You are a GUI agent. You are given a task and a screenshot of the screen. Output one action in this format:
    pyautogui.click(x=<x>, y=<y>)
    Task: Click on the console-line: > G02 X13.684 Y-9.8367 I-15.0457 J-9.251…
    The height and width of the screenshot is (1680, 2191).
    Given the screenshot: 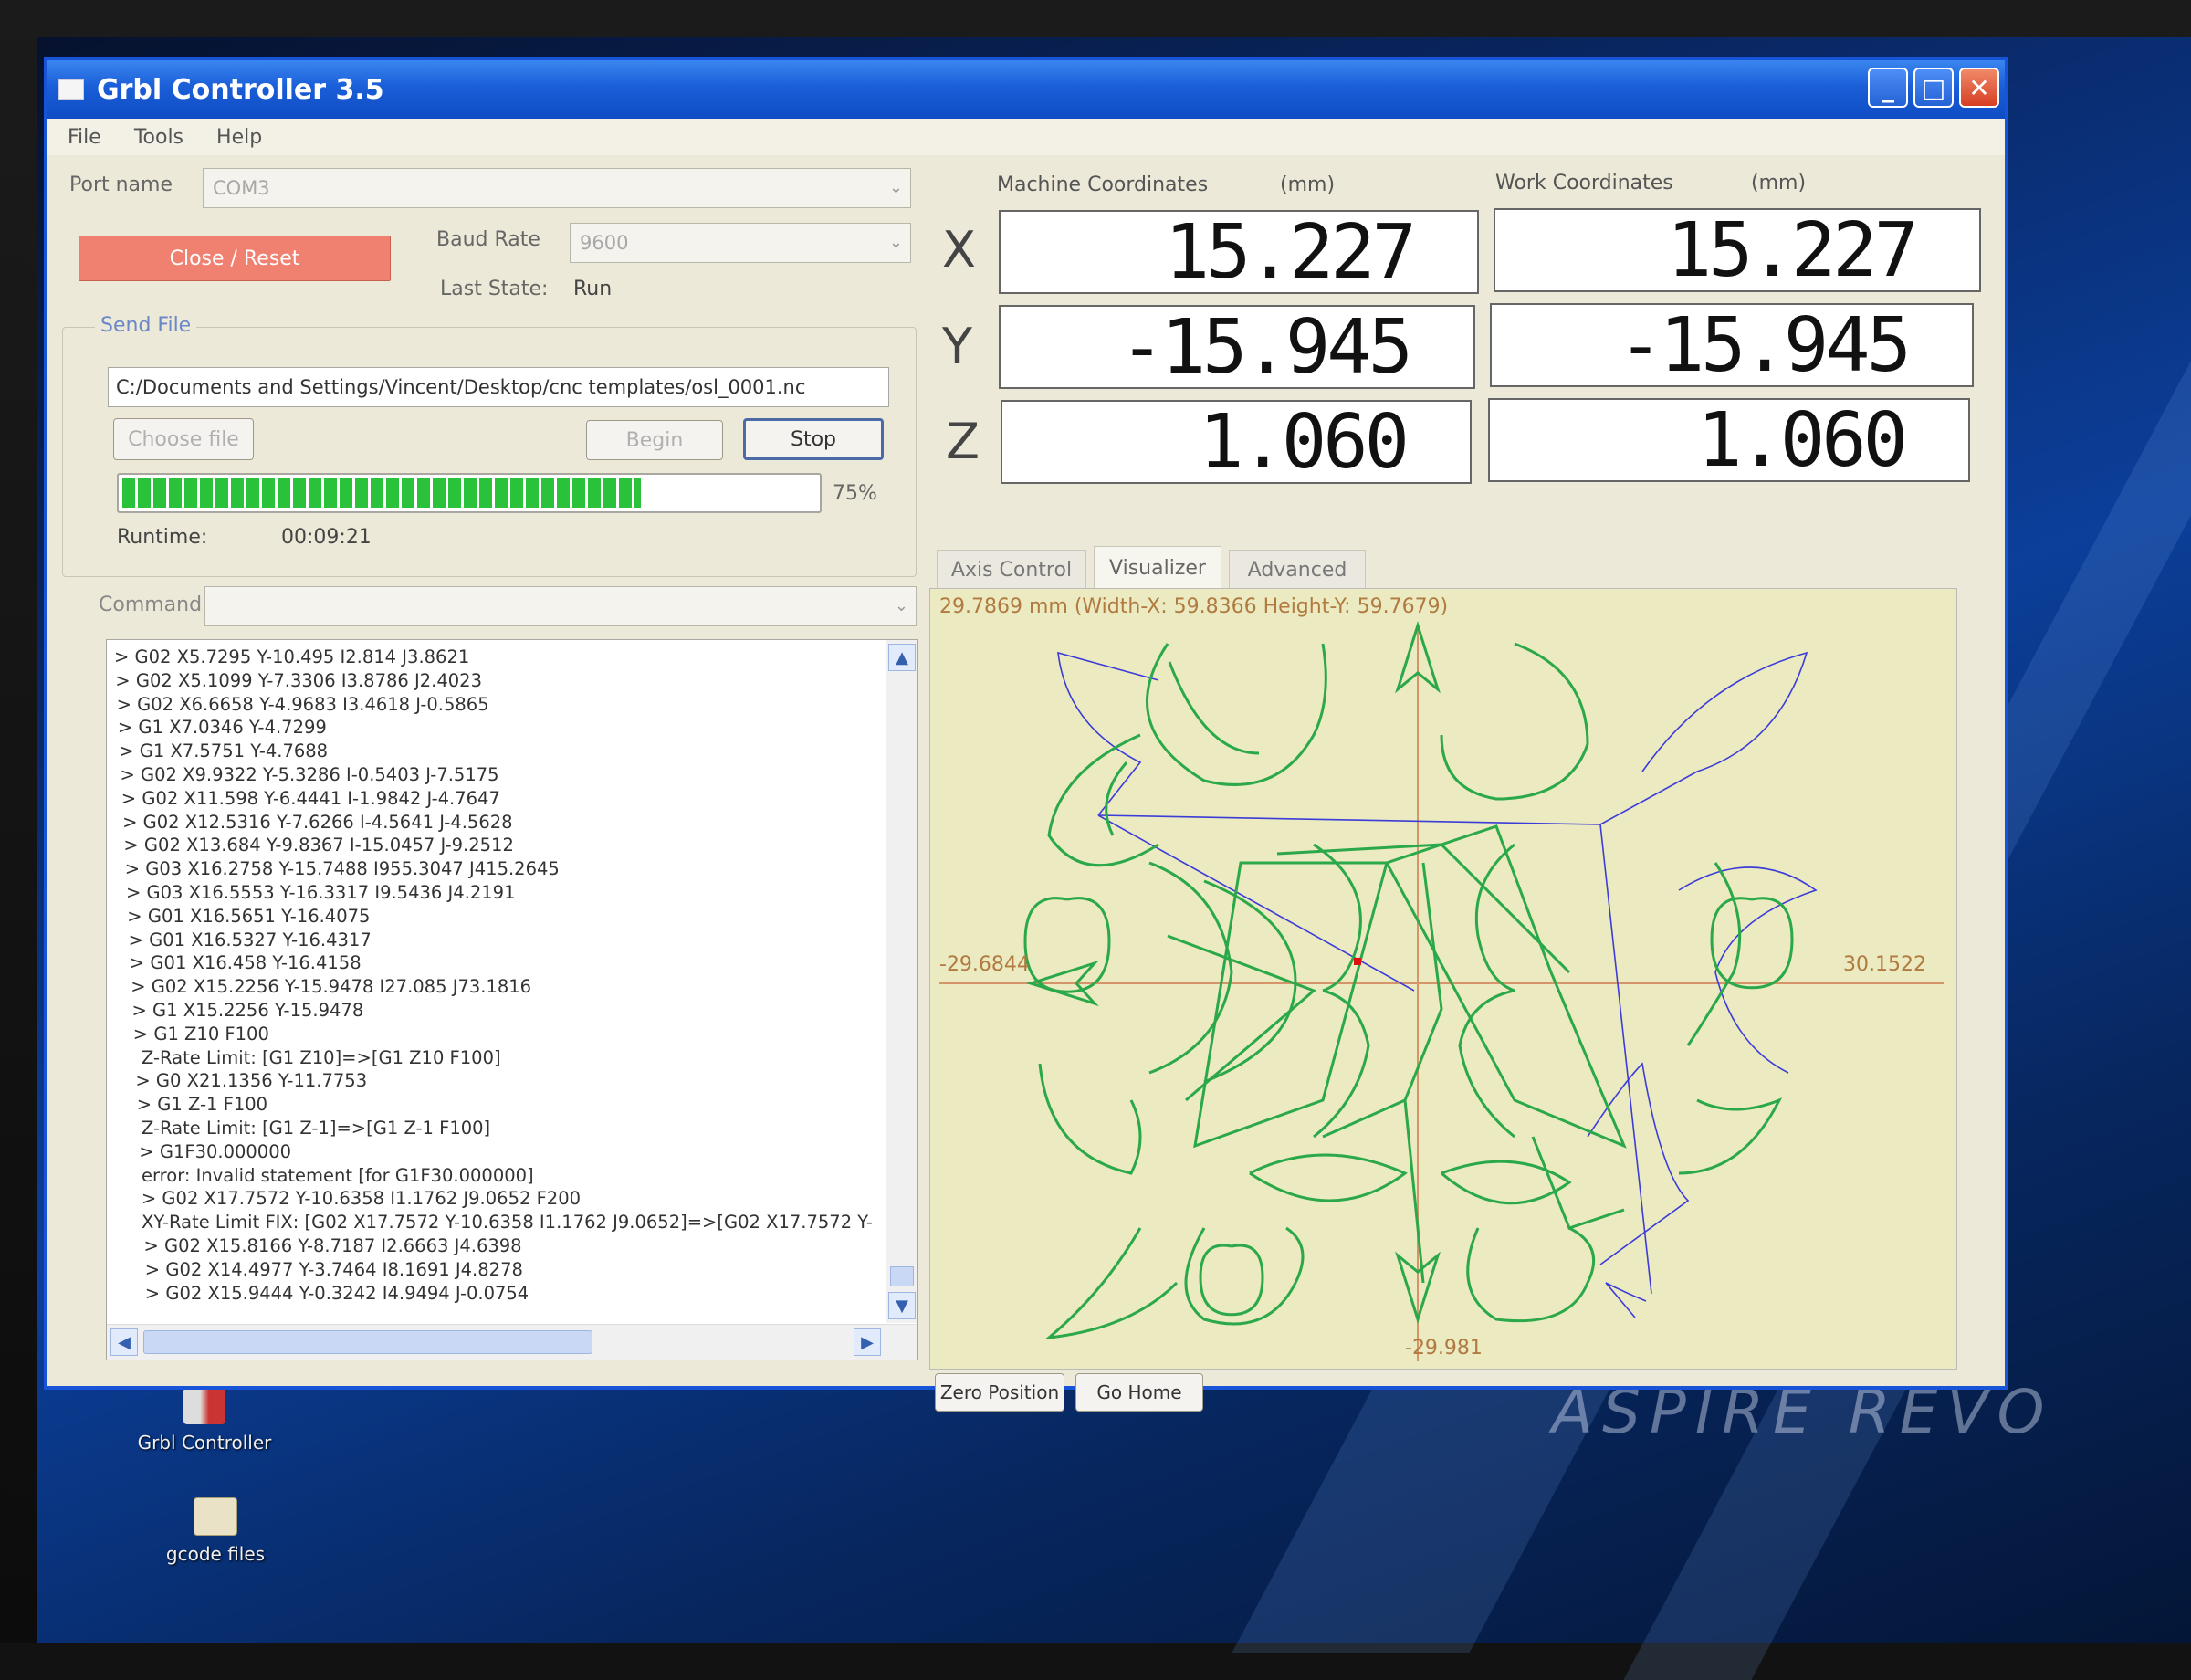 What is the action you would take?
    pyautogui.click(x=318, y=845)
    